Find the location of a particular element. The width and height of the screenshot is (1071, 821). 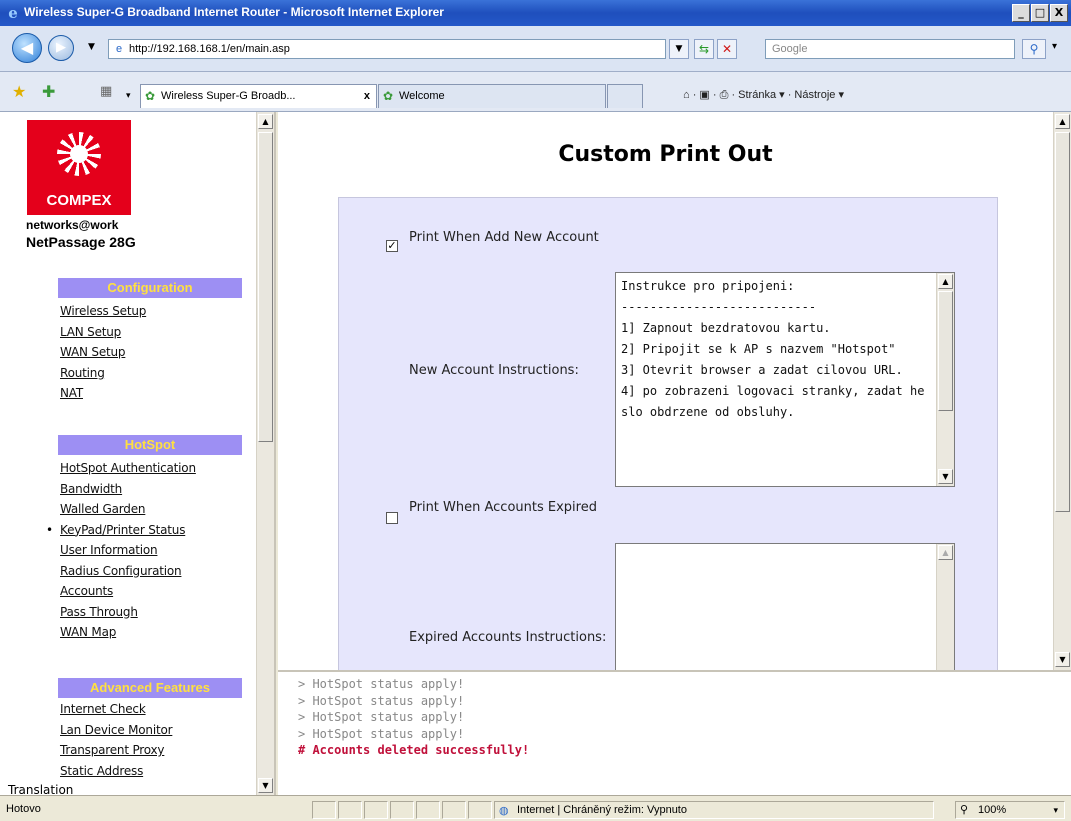

address-url: http://192.168.168.1/en/main.asp is located at coordinates (209, 49).